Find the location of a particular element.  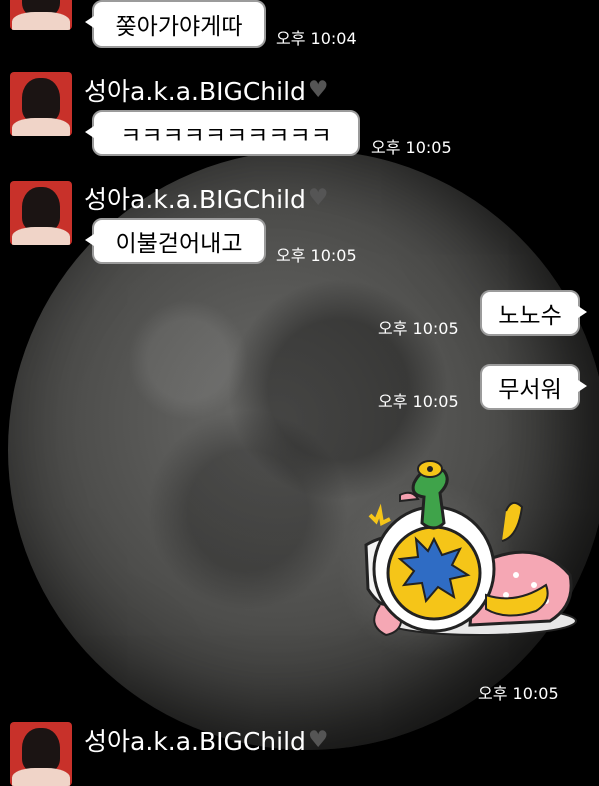

message-text: 노노수 is located at coordinates (530, 316).